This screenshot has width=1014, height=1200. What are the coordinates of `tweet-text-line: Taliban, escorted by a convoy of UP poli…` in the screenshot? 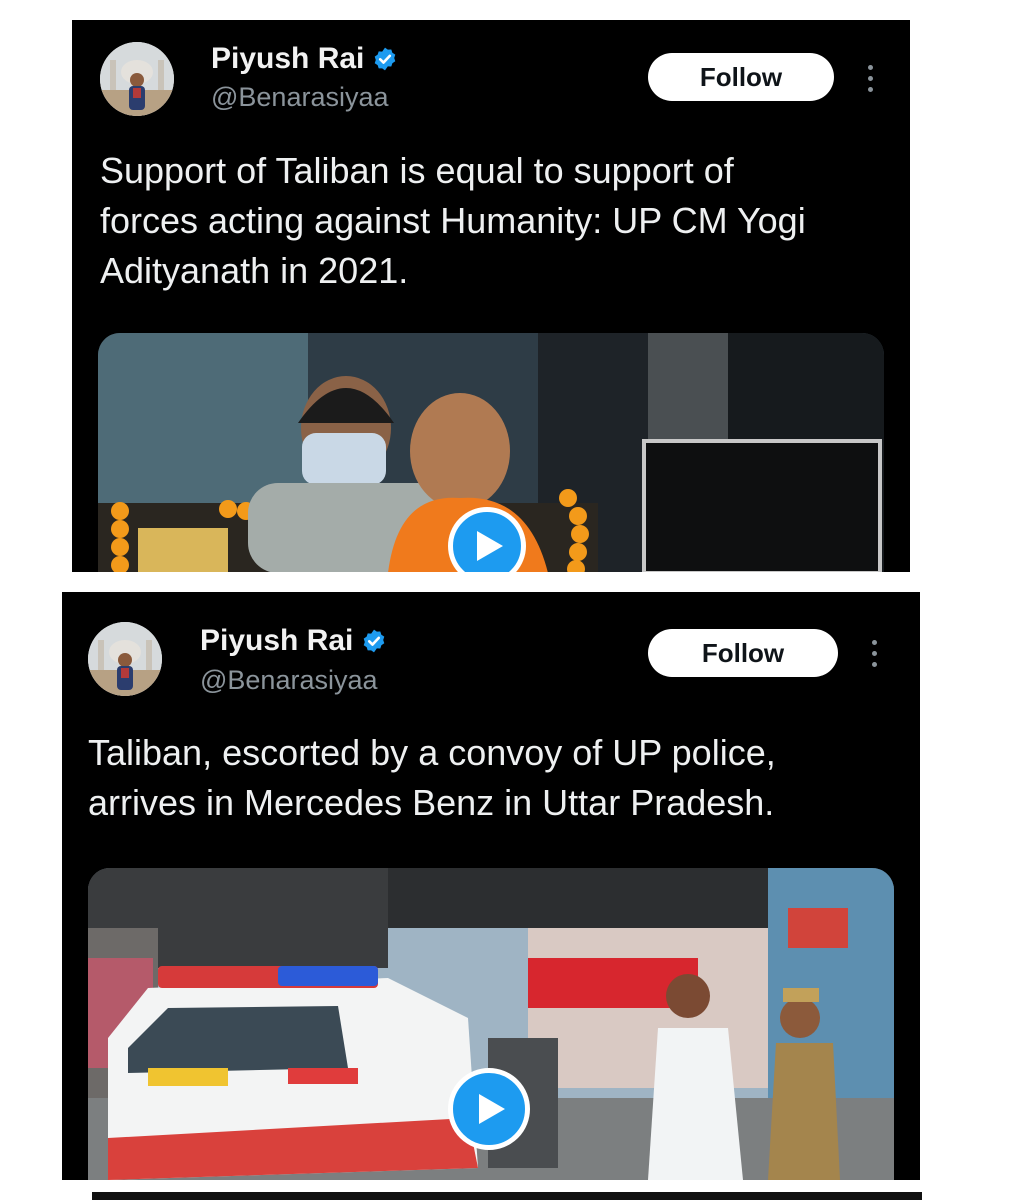 It's located at (432, 752).